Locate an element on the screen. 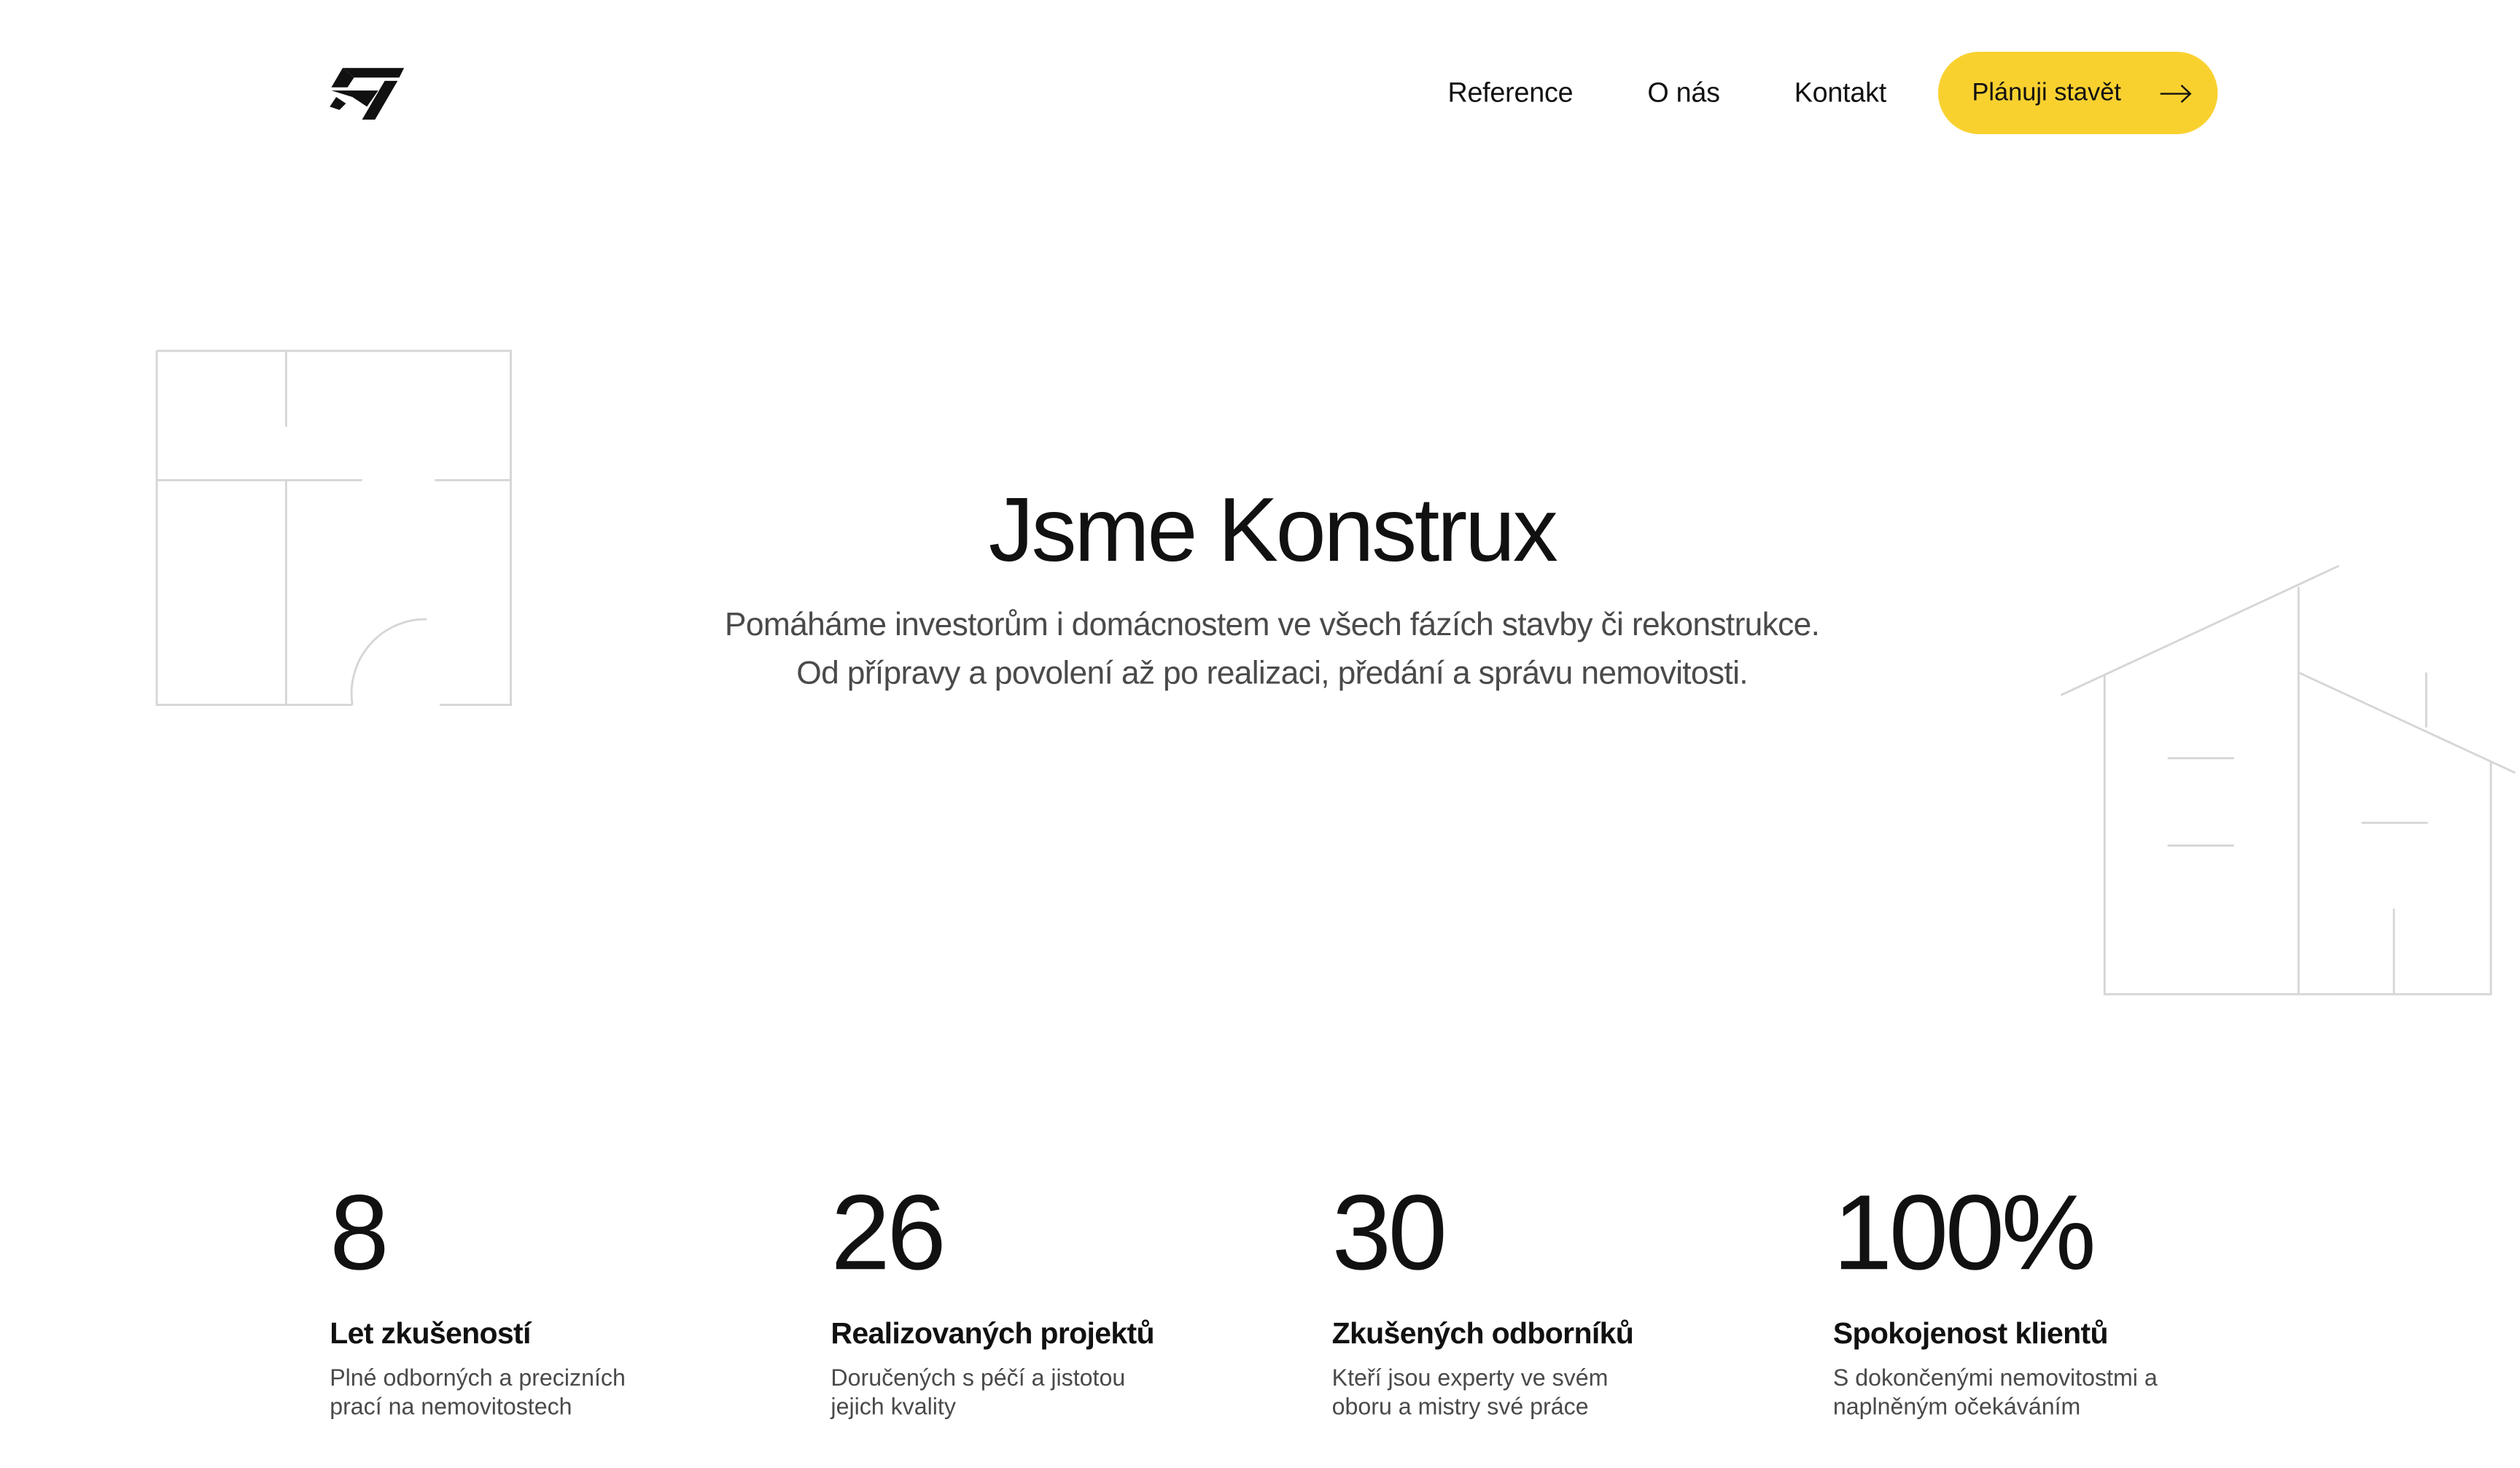  main-nav: Reference O nás Kontakt Plánuji stavět is located at coordinates (1832, 92).